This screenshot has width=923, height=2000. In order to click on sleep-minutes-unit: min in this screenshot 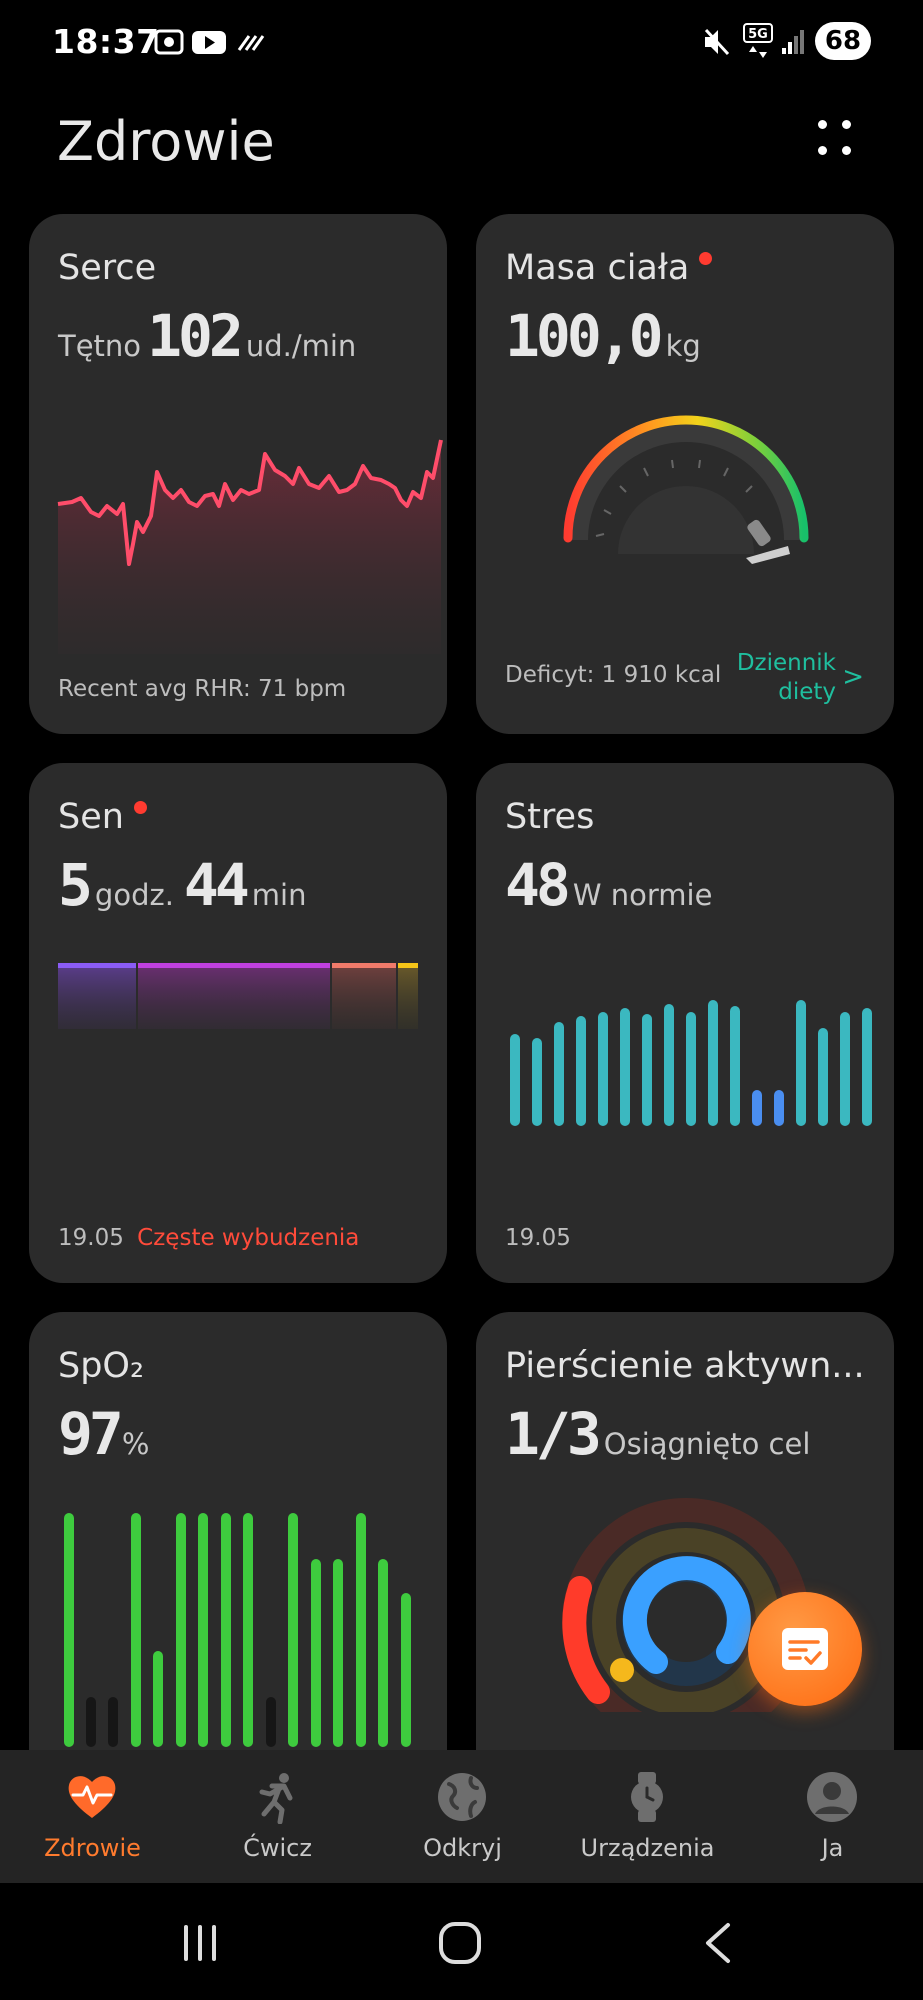, I will do `click(279, 895)`.